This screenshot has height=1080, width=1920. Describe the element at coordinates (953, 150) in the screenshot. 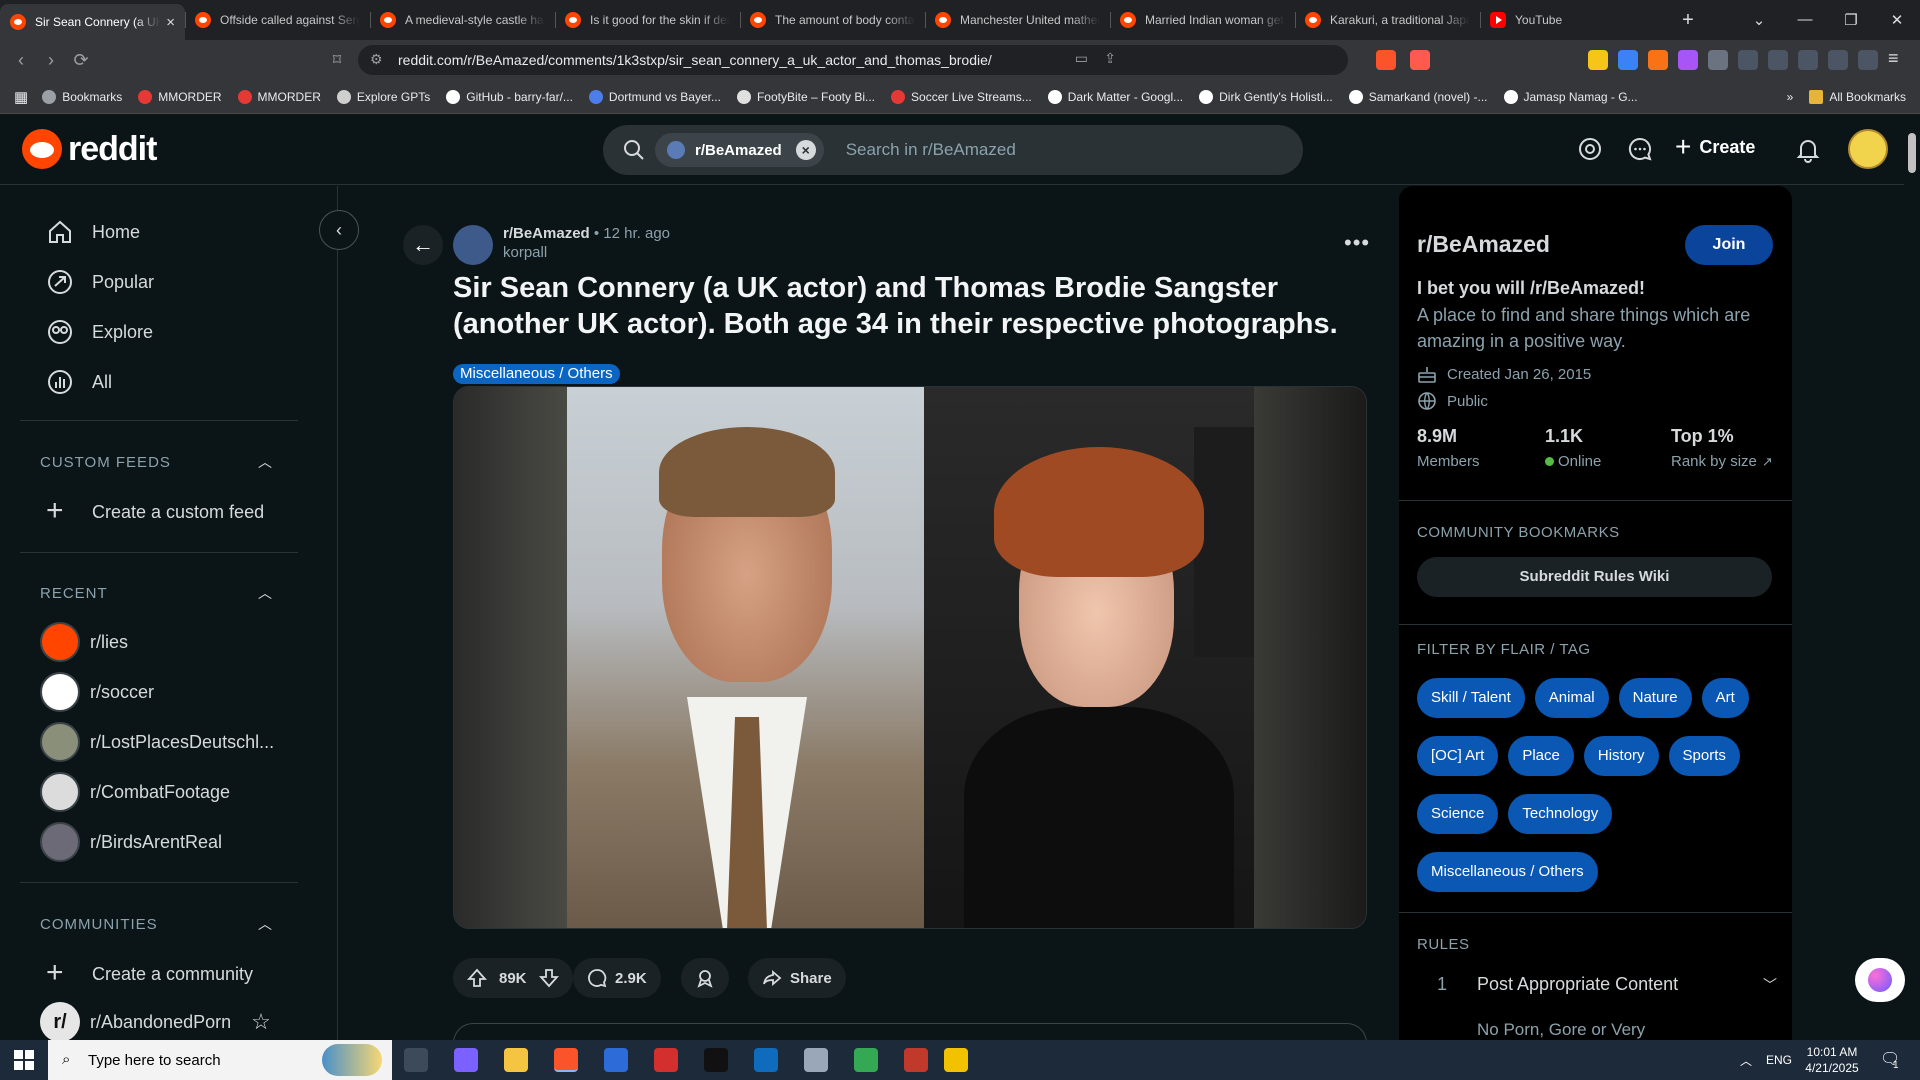

I see `search-bar: r/BeAmazed × Search in r/BeAmazed` at that location.